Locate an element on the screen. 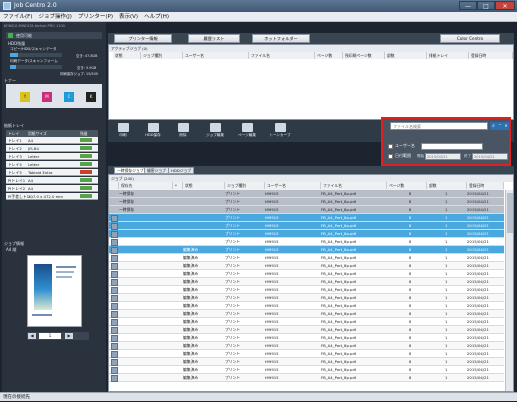  page-number-field: 1 is located at coordinates (50, 336).